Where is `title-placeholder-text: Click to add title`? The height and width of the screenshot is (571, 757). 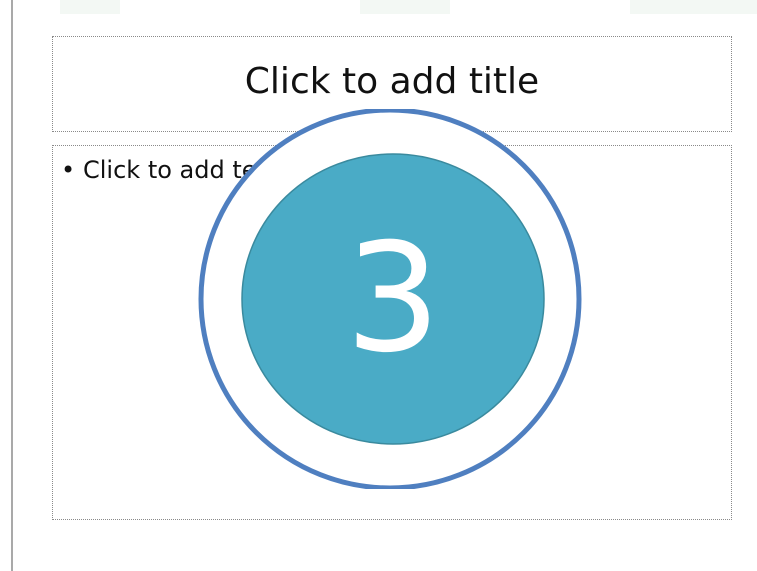
title-placeholder-text: Click to add title is located at coordinates (392, 81).